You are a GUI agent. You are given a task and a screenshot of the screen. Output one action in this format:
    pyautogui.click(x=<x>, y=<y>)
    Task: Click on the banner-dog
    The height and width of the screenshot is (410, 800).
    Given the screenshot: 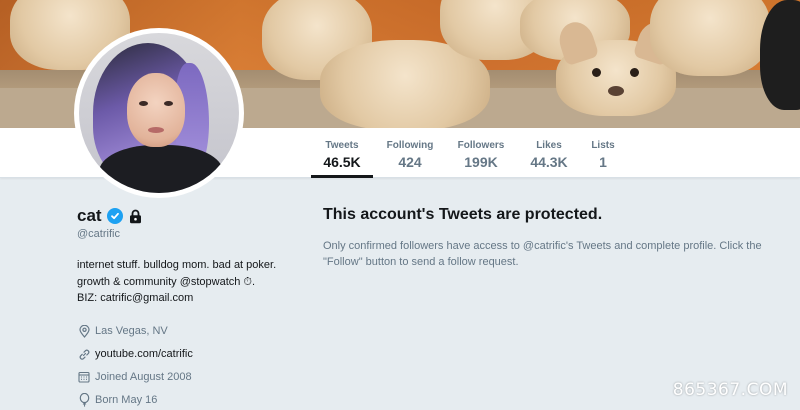 What is the action you would take?
    pyautogui.click(x=710, y=38)
    